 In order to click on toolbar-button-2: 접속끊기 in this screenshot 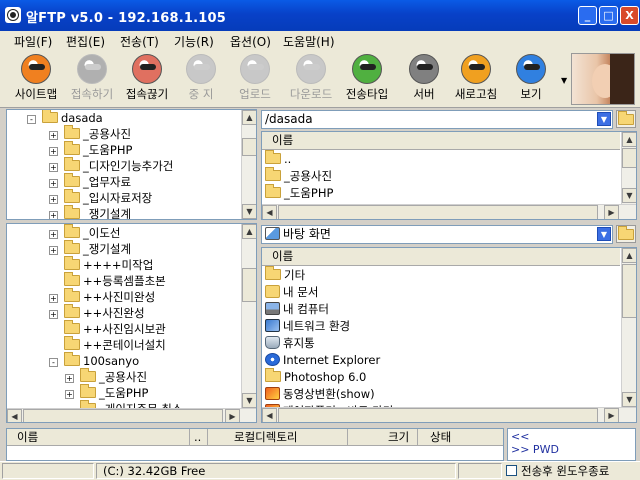, I will do `click(147, 79)`.